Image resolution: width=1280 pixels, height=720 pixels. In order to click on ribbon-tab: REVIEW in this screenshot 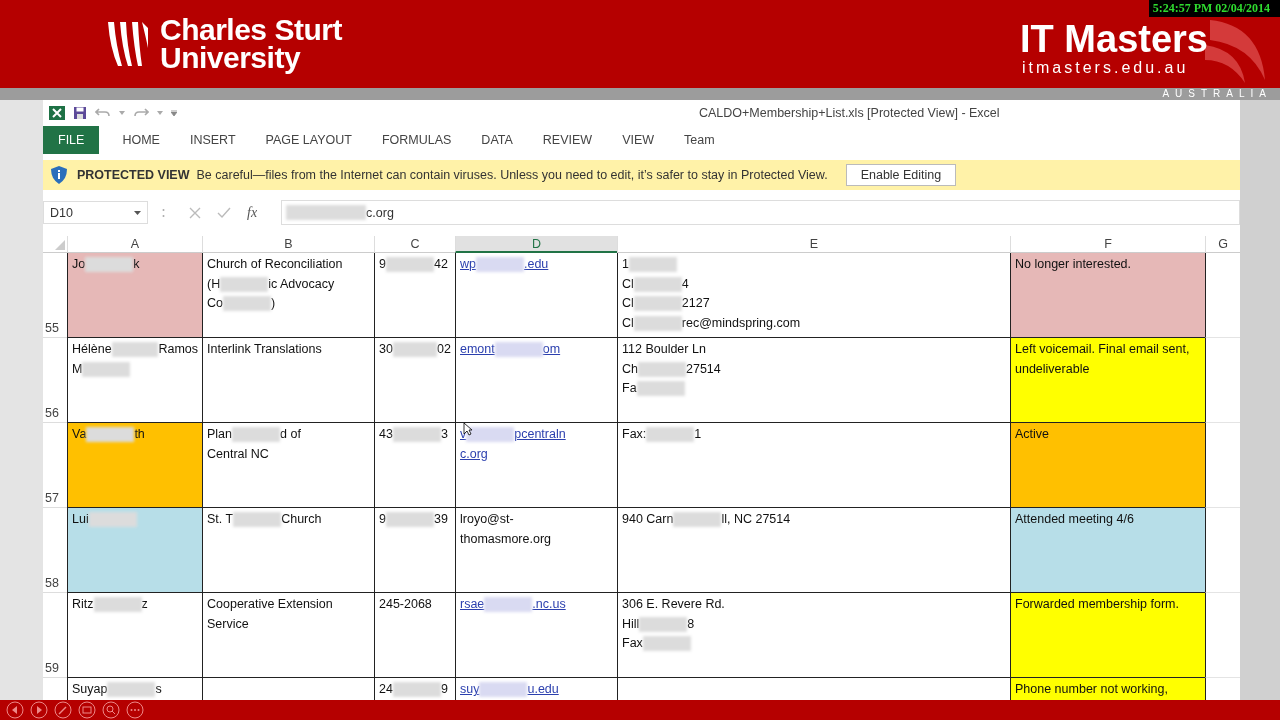, I will do `click(567, 140)`.